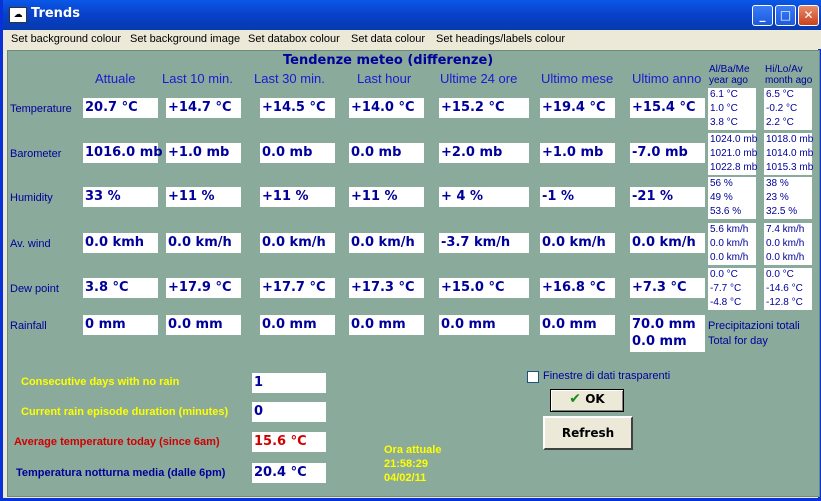 This screenshot has width=821, height=501. Describe the element at coordinates (386, 197) in the screenshot. I see `humidity-lasthour-value: +11 %` at that location.